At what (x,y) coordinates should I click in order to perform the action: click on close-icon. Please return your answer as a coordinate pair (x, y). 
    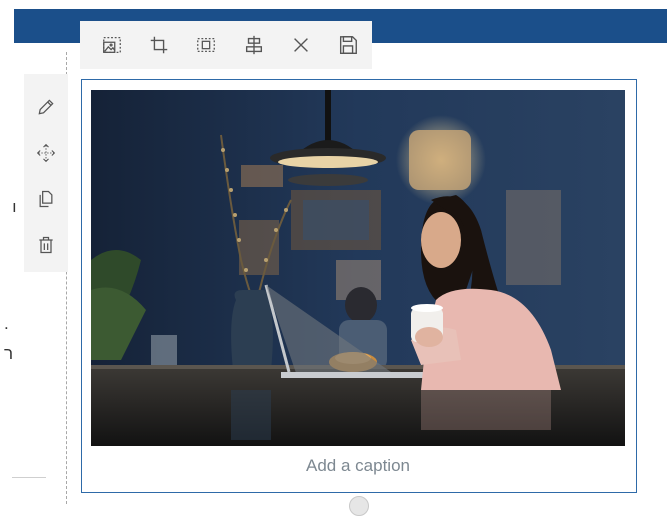
    Looking at the image, I should click on (301, 45).